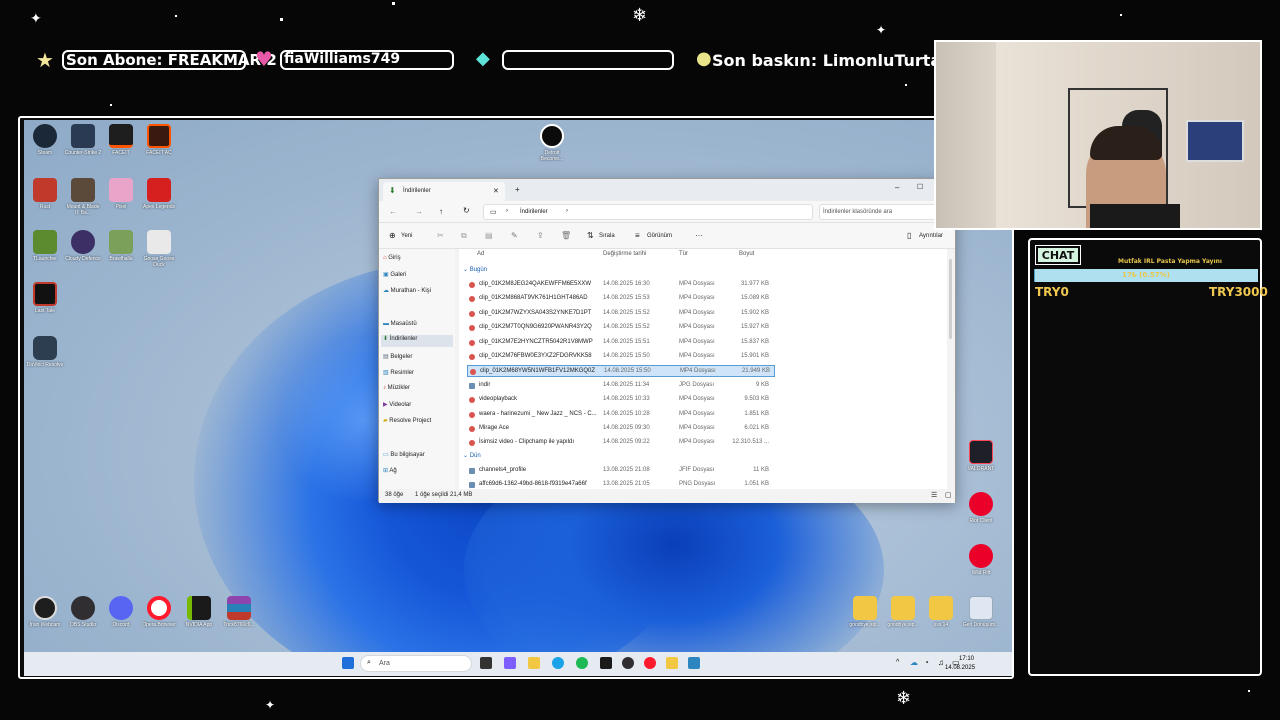 The height and width of the screenshot is (720, 1280). What do you see at coordinates (392, 235) in the screenshot?
I see `new-icon: ⊕` at bounding box center [392, 235].